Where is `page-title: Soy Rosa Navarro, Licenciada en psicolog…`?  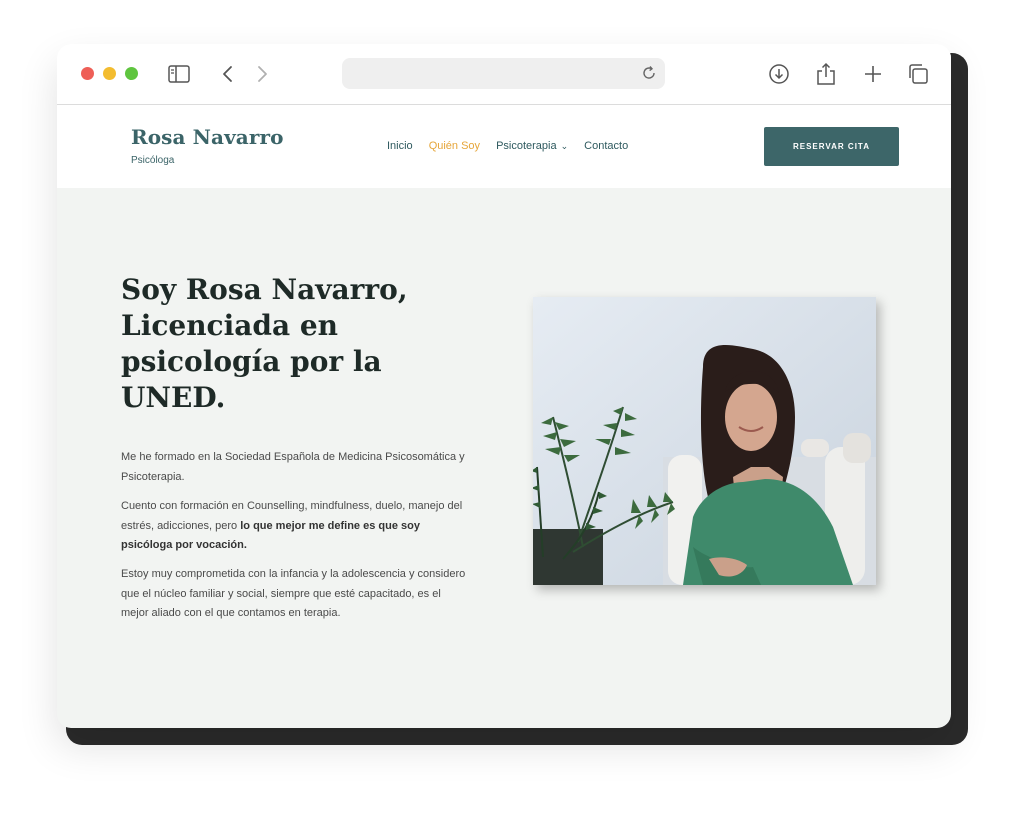 page-title: Soy Rosa Navarro, Licenciada en psicolog… is located at coordinates (264, 343).